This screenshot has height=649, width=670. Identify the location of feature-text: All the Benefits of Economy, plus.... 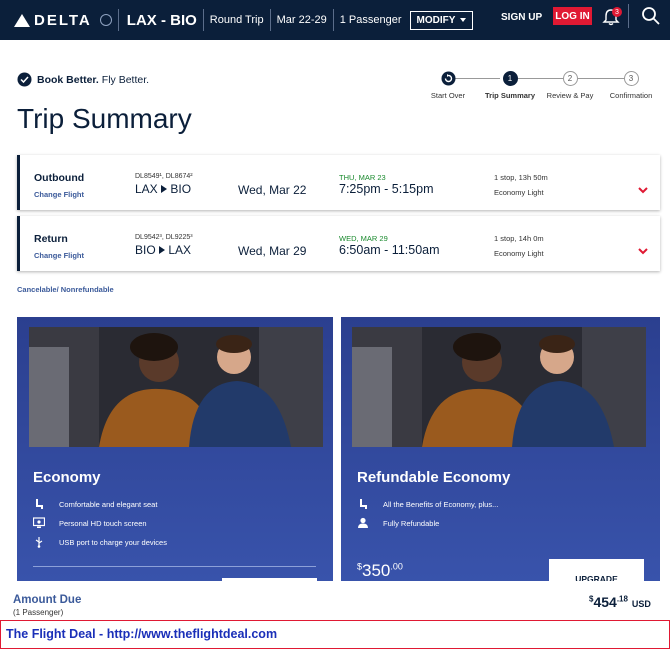
(441, 504).